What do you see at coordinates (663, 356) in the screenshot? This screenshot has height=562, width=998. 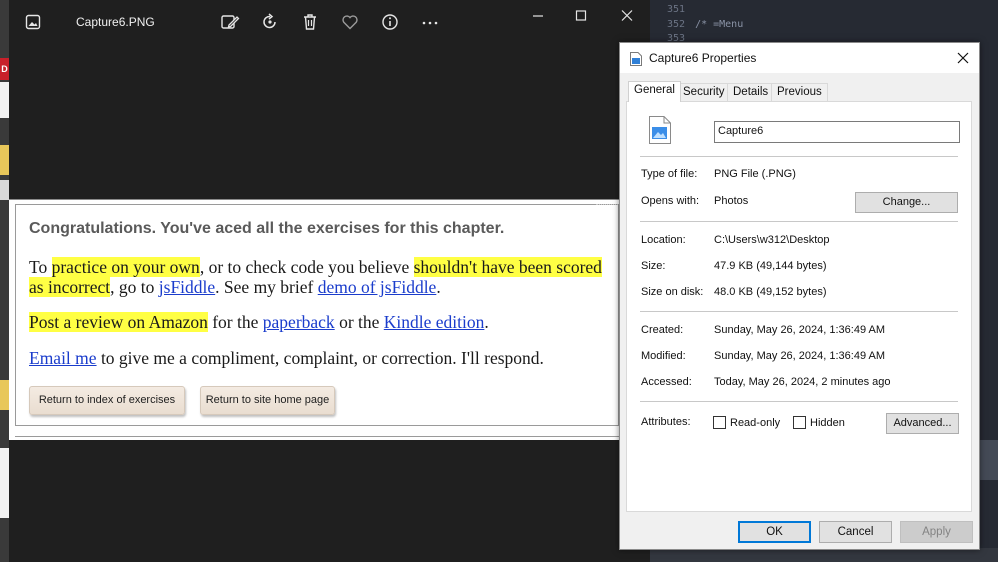 I see `modified-label: Modified:` at bounding box center [663, 356].